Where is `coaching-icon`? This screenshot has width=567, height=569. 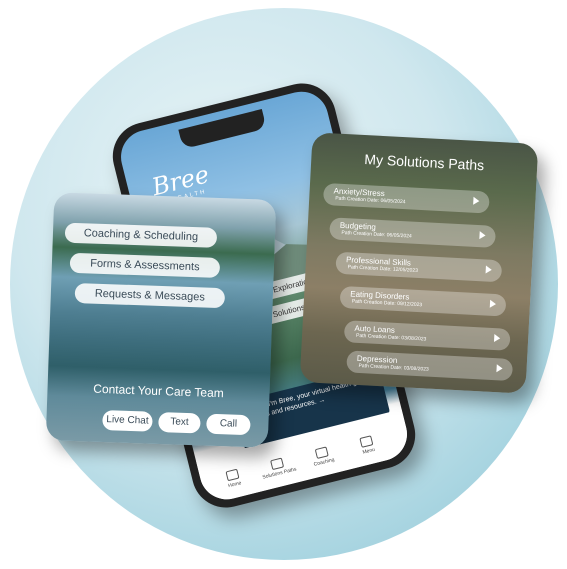 coaching-icon is located at coordinates (321, 453).